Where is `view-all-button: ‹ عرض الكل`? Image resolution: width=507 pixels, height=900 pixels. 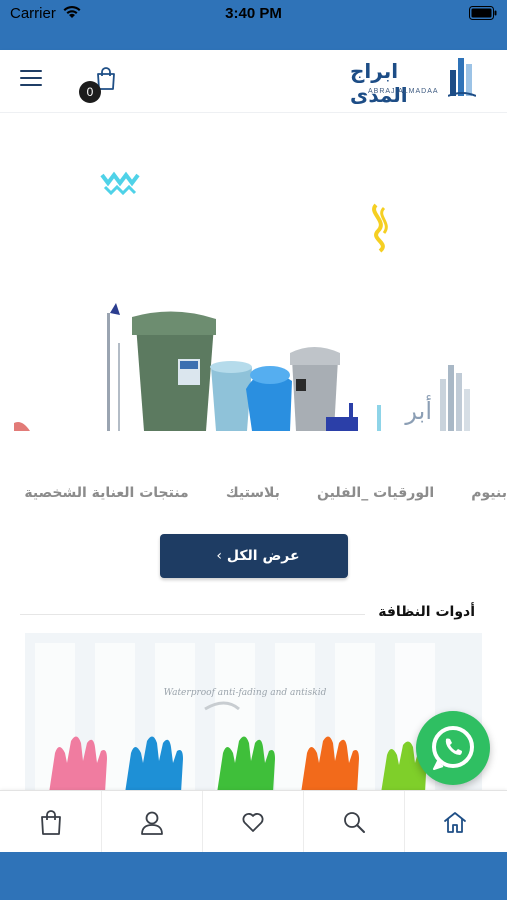
view-all-button: ‹ عرض الكل is located at coordinates (254, 556).